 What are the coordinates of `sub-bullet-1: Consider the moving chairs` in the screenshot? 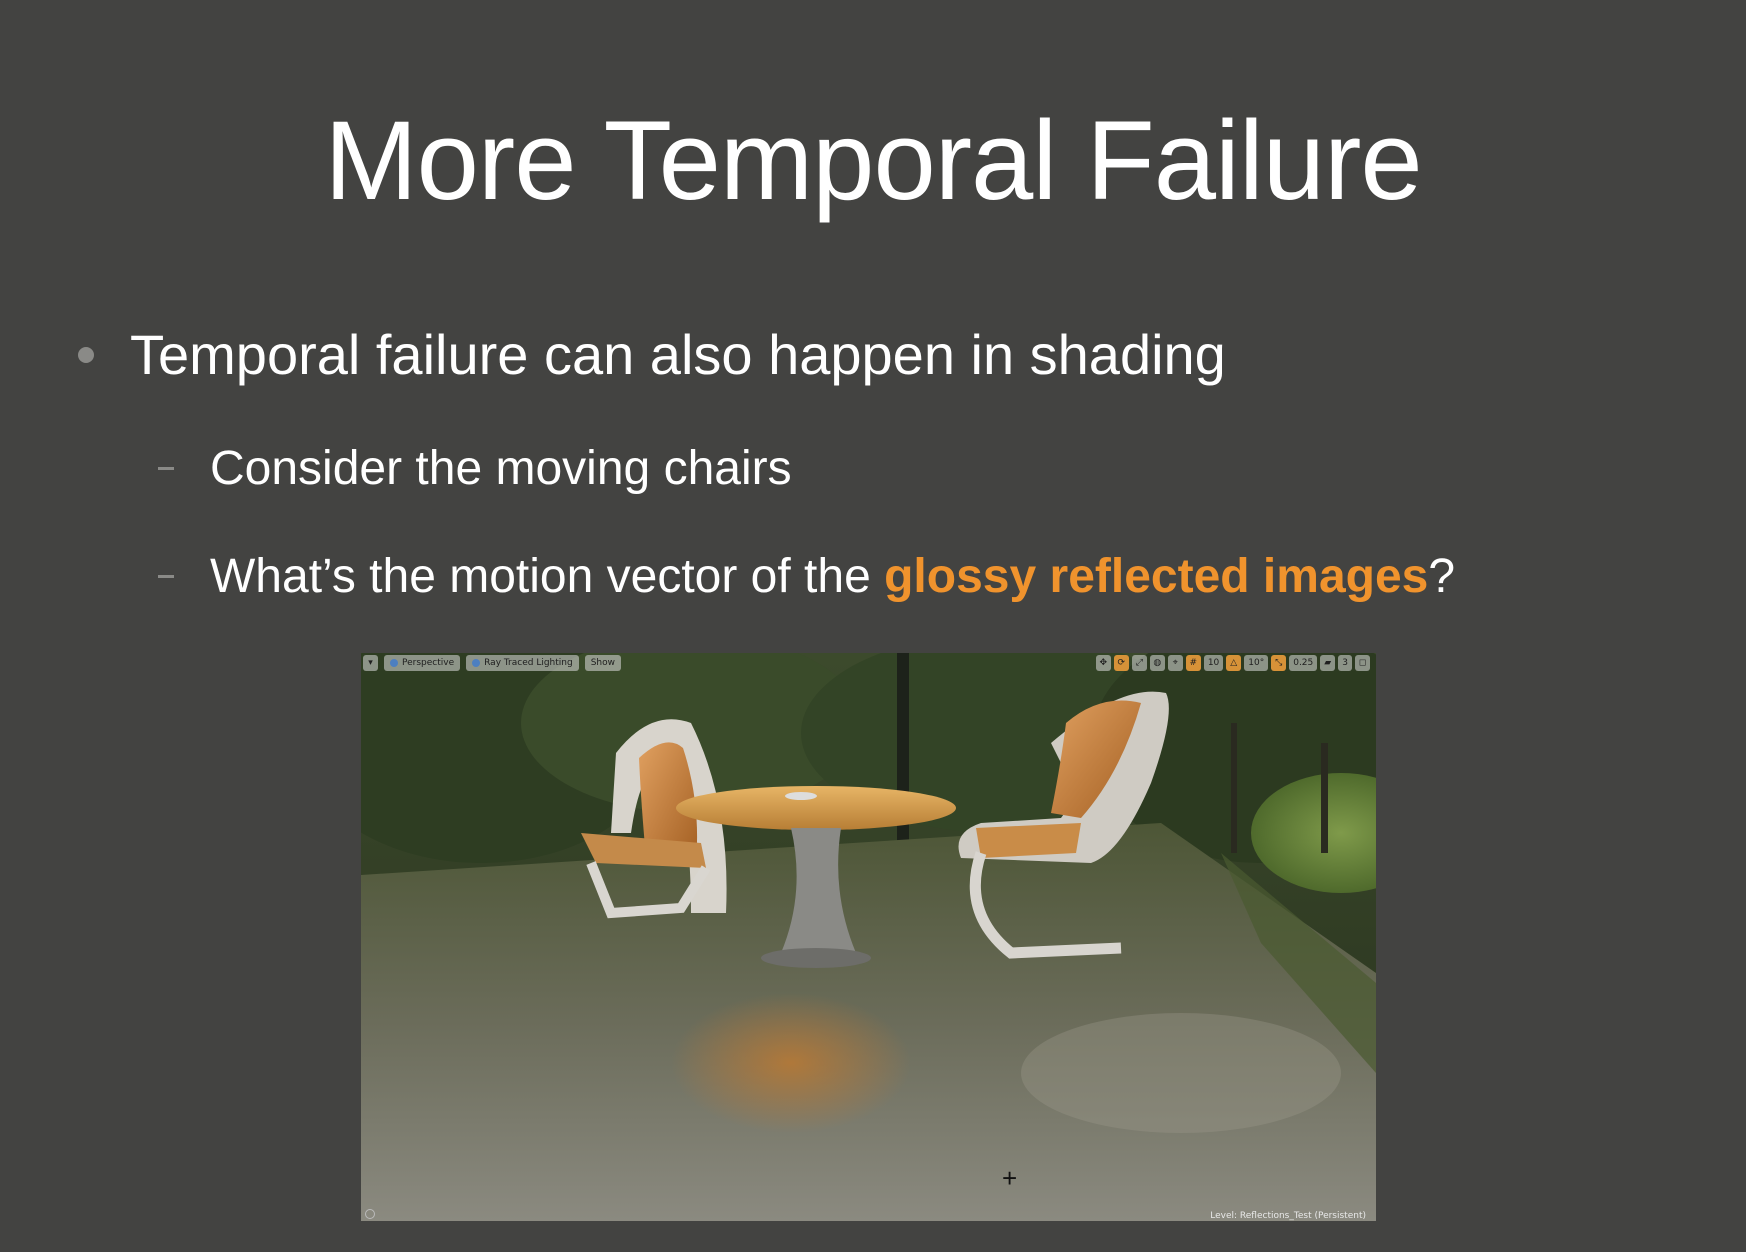 It's located at (475, 468).